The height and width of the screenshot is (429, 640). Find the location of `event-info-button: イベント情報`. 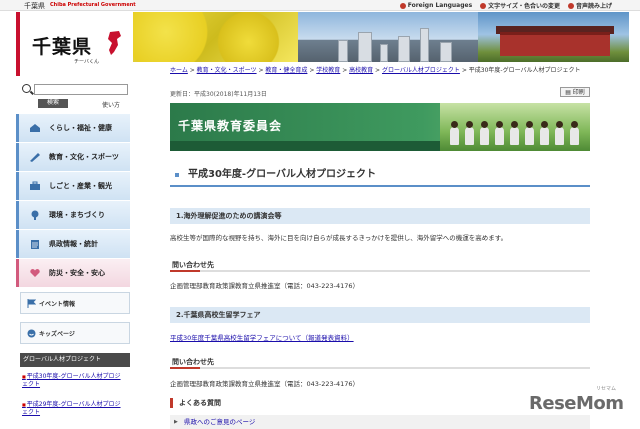

event-info-button: イベント情報 is located at coordinates (75, 303).